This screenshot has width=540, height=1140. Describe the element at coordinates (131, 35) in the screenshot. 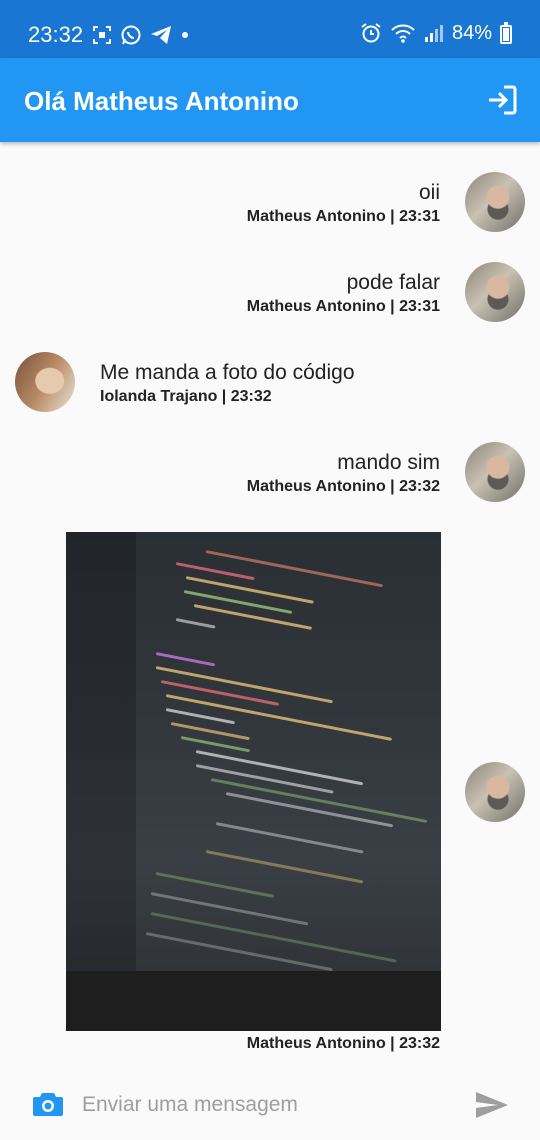

I see `whatsapp-icon` at that location.